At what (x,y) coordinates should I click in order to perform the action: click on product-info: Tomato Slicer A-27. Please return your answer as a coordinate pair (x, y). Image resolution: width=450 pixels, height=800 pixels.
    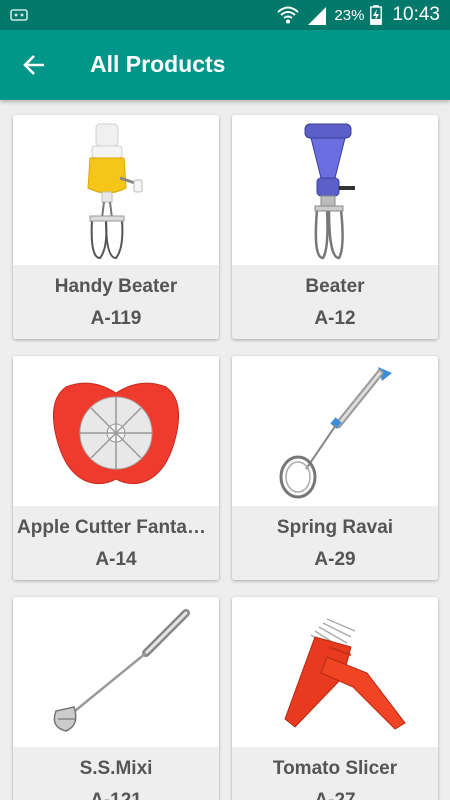
    Looking at the image, I should click on (335, 773).